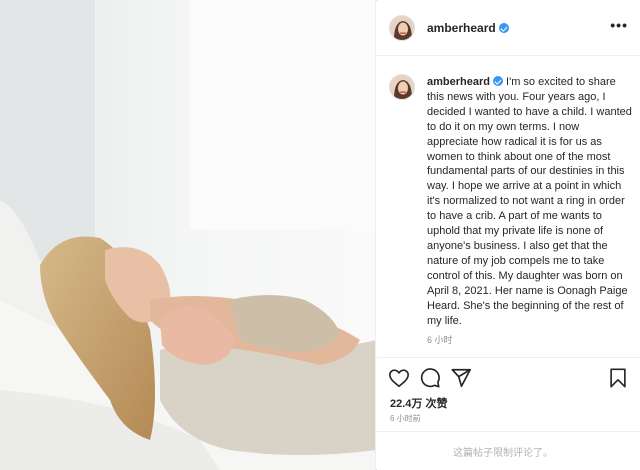 This screenshot has height=470, width=640. Describe the element at coordinates (461, 378) in the screenshot. I see `share-icon` at that location.